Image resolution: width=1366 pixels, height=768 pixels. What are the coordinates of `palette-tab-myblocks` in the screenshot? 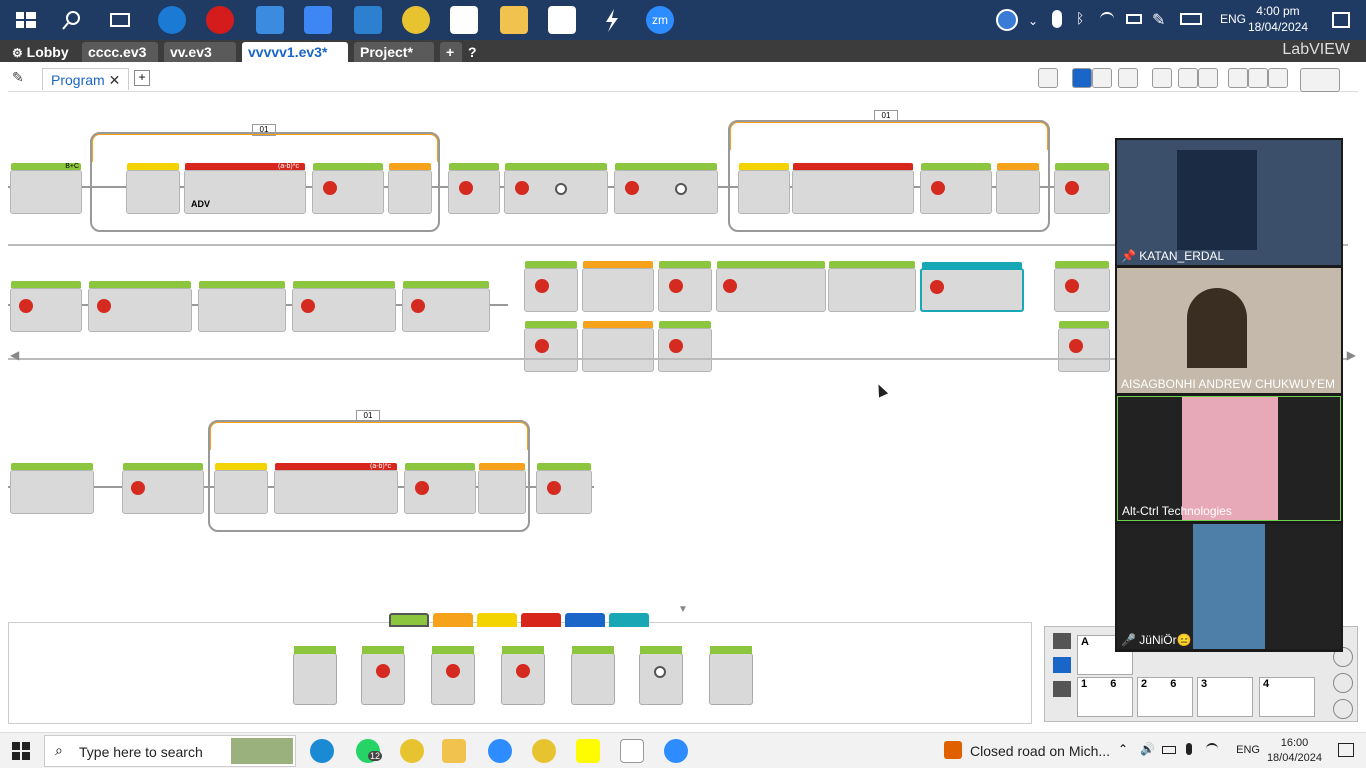 It's located at (629, 620).